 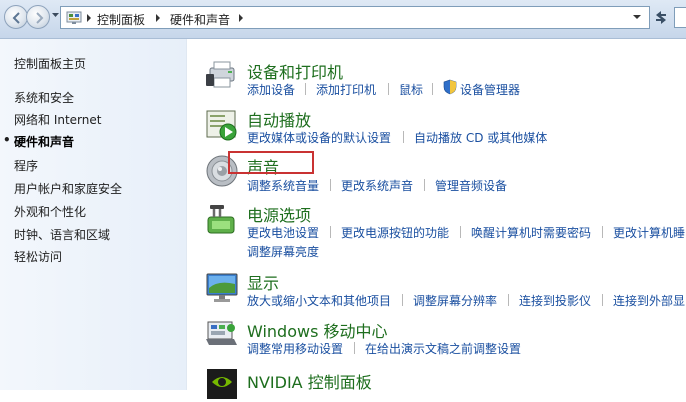 What do you see at coordinates (531, 232) in the screenshot?
I see `link-require-password-on-wakeup: 唤醒计算机时需要密码` at bounding box center [531, 232].